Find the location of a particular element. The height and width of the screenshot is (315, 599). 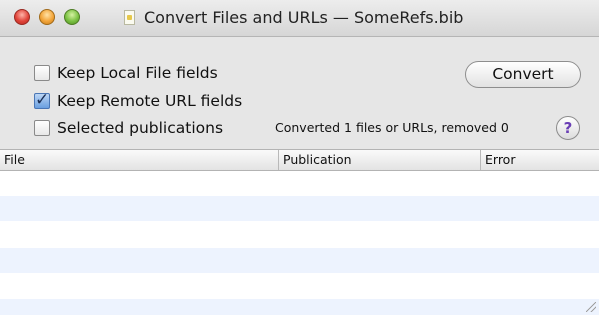

column-header-error: Error is located at coordinates (540, 160).